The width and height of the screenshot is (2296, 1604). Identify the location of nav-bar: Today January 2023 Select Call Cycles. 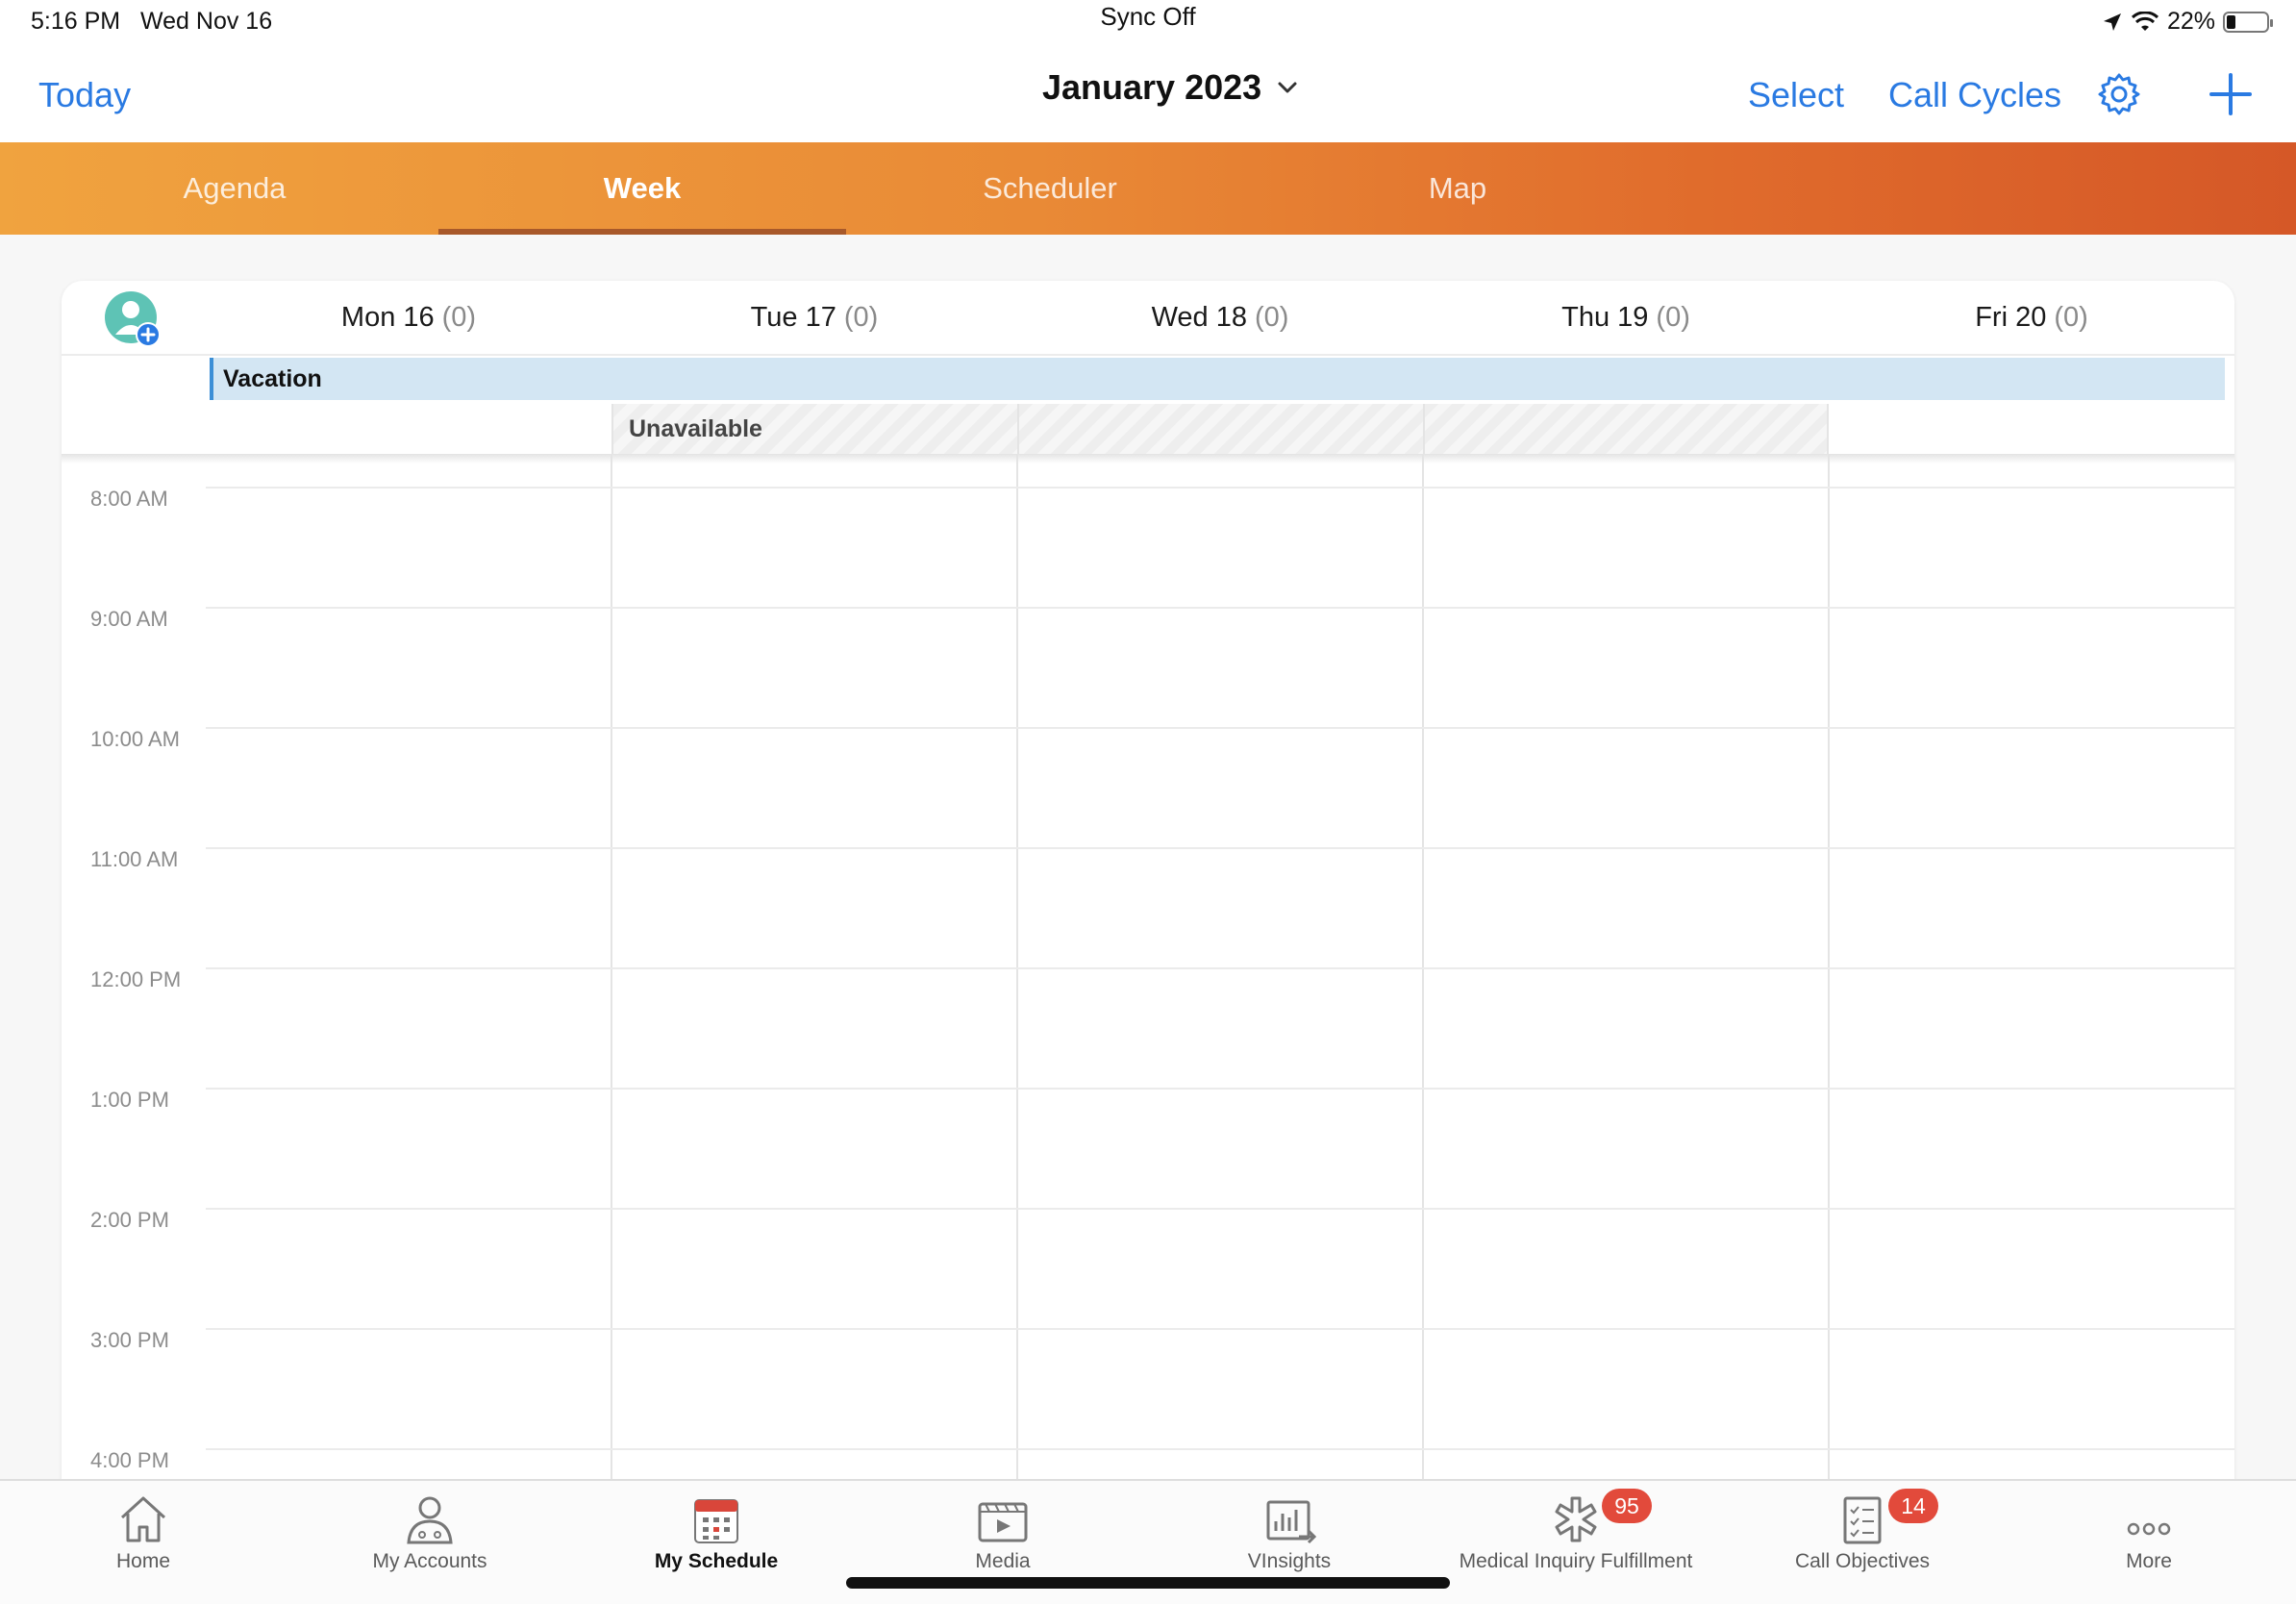
(1148, 94).